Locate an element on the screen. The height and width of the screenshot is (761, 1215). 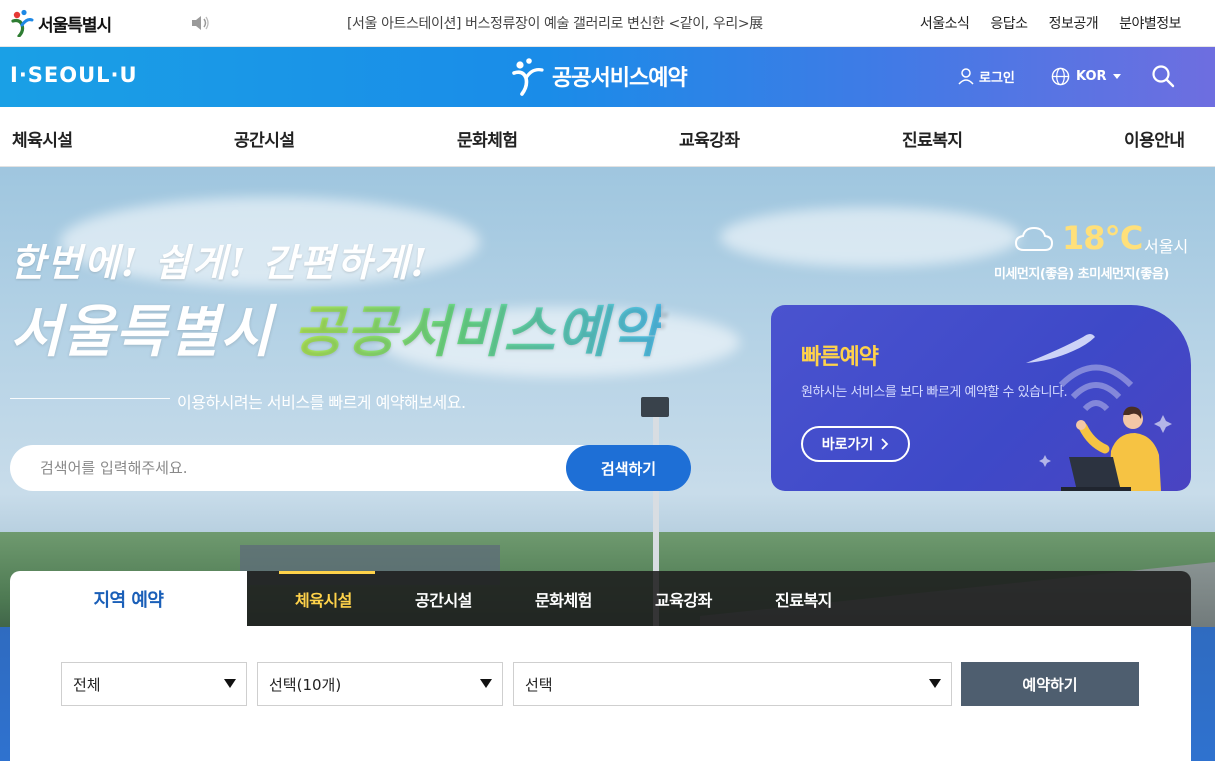
hero-title-service: 공공서비스예약 is located at coordinates (477, 332).